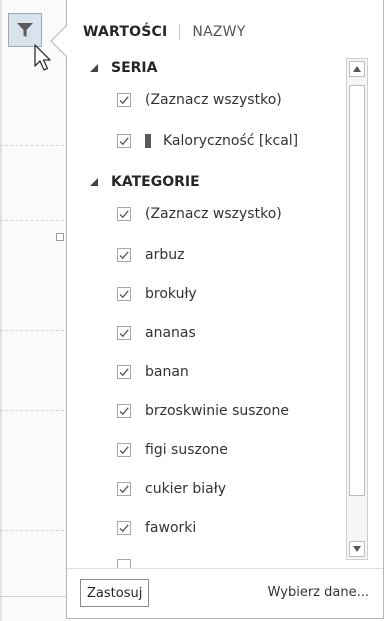 This screenshot has height=621, width=386. I want to click on arrow-up-icon, so click(357, 69).